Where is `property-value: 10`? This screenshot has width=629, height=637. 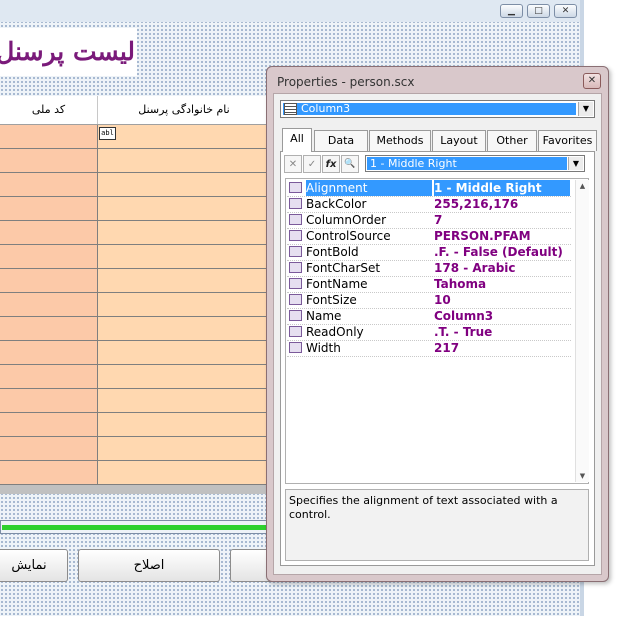 property-value: 10 is located at coordinates (502, 300).